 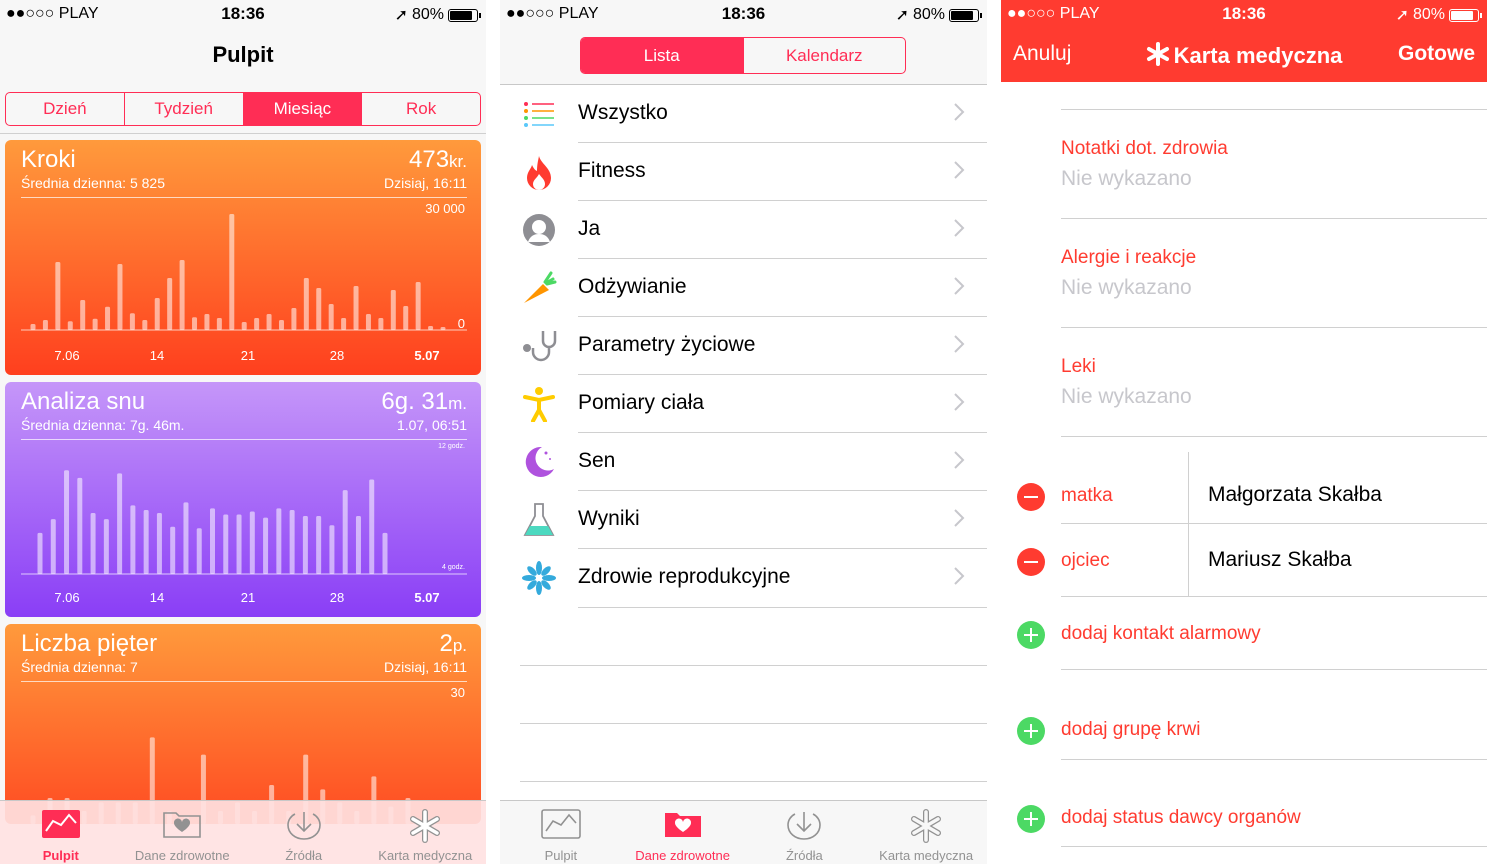 What do you see at coordinates (1280, 560) in the screenshot?
I see `contact-name: Mariusz Skałba` at bounding box center [1280, 560].